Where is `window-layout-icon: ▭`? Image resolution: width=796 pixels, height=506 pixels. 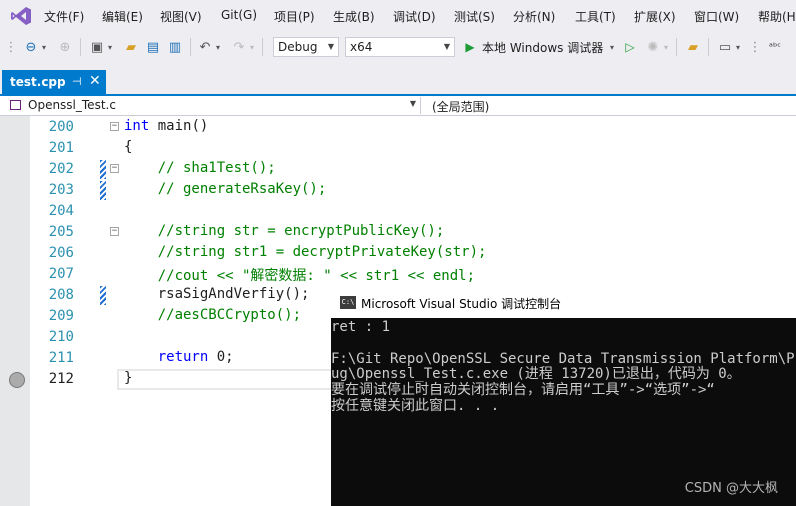
window-layout-icon: ▭ is located at coordinates (725, 47).